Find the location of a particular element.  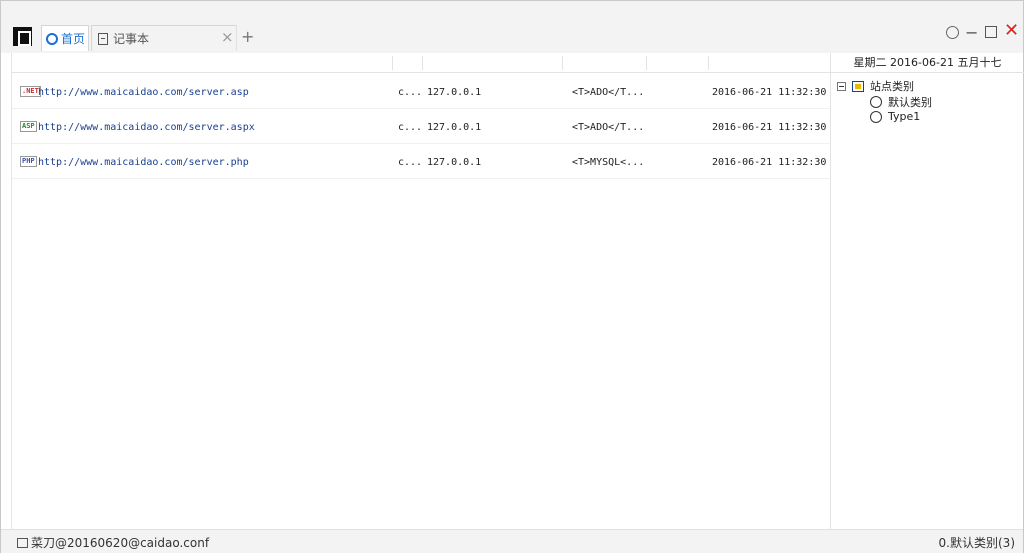

minimize-button: − is located at coordinates (971, 33).